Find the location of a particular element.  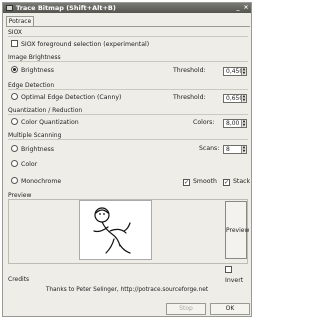

multiscan-brightness-row: Brightness is located at coordinates (32, 150).